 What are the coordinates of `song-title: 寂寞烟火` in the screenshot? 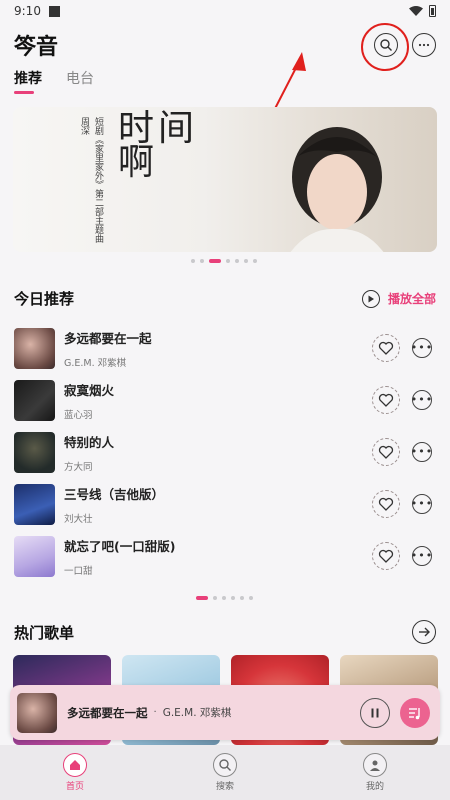 It's located at (89, 390).